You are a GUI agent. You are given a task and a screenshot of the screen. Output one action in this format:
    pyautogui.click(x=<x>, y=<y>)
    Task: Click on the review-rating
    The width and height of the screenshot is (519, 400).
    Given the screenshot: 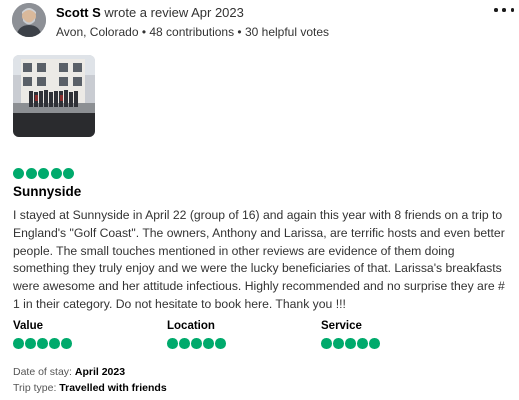 What is the action you would take?
    pyautogui.click(x=43, y=173)
    